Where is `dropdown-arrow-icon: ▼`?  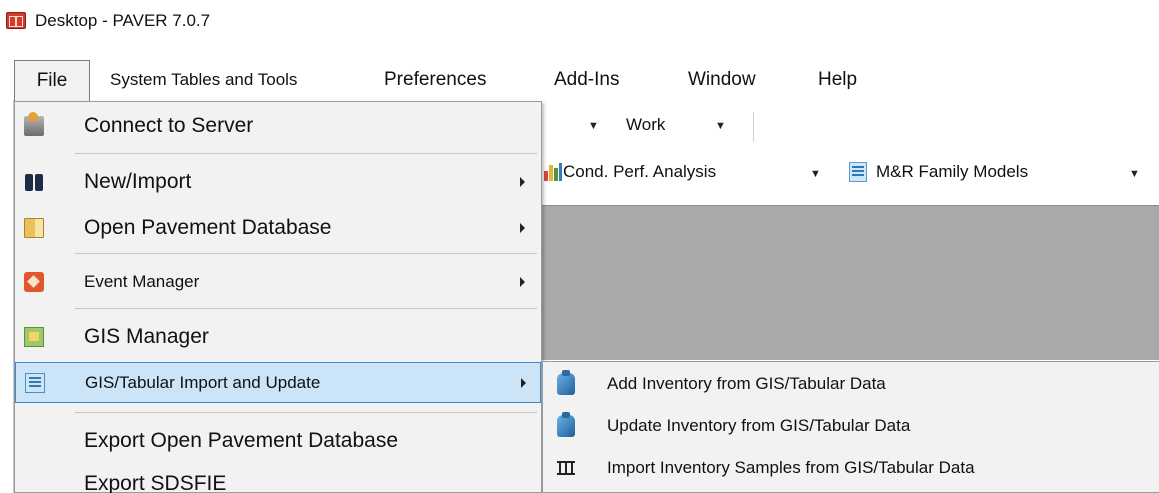 dropdown-arrow-icon: ▼ is located at coordinates (593, 126).